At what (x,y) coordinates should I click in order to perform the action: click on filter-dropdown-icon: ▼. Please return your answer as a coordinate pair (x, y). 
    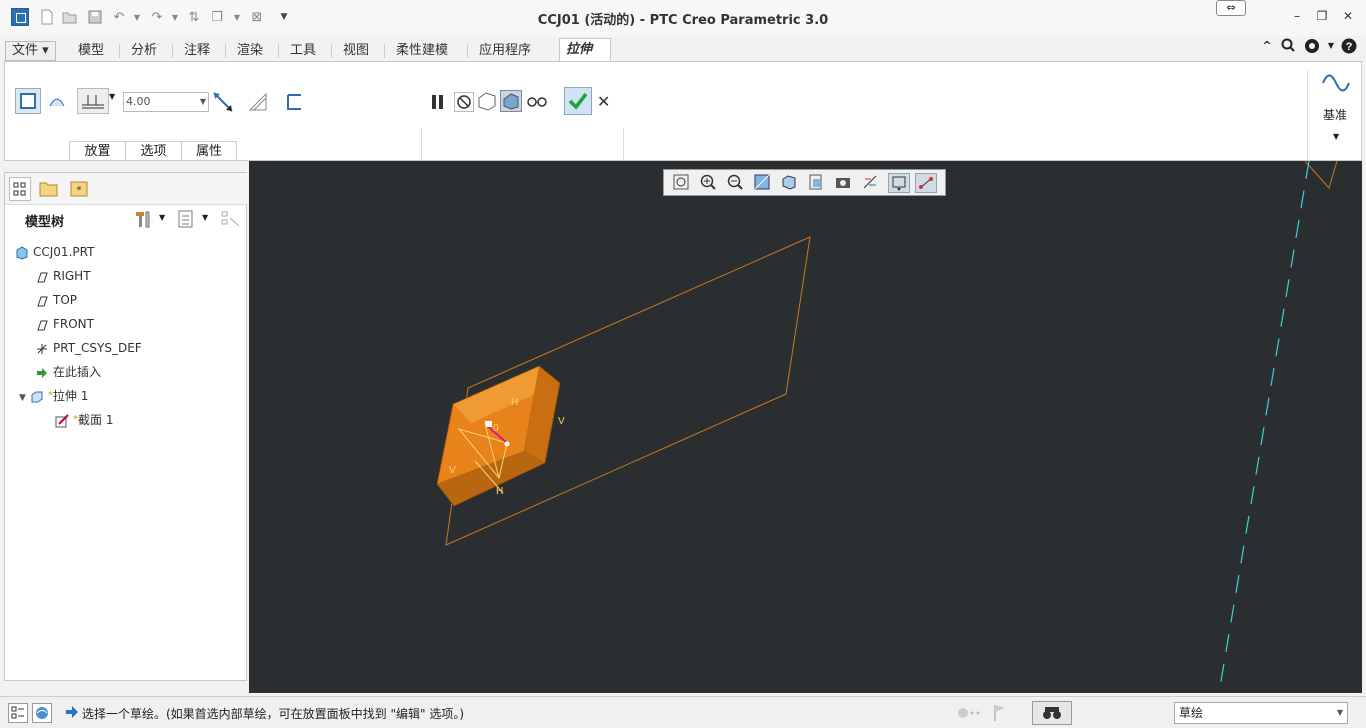
    Looking at the image, I should click on (1340, 713).